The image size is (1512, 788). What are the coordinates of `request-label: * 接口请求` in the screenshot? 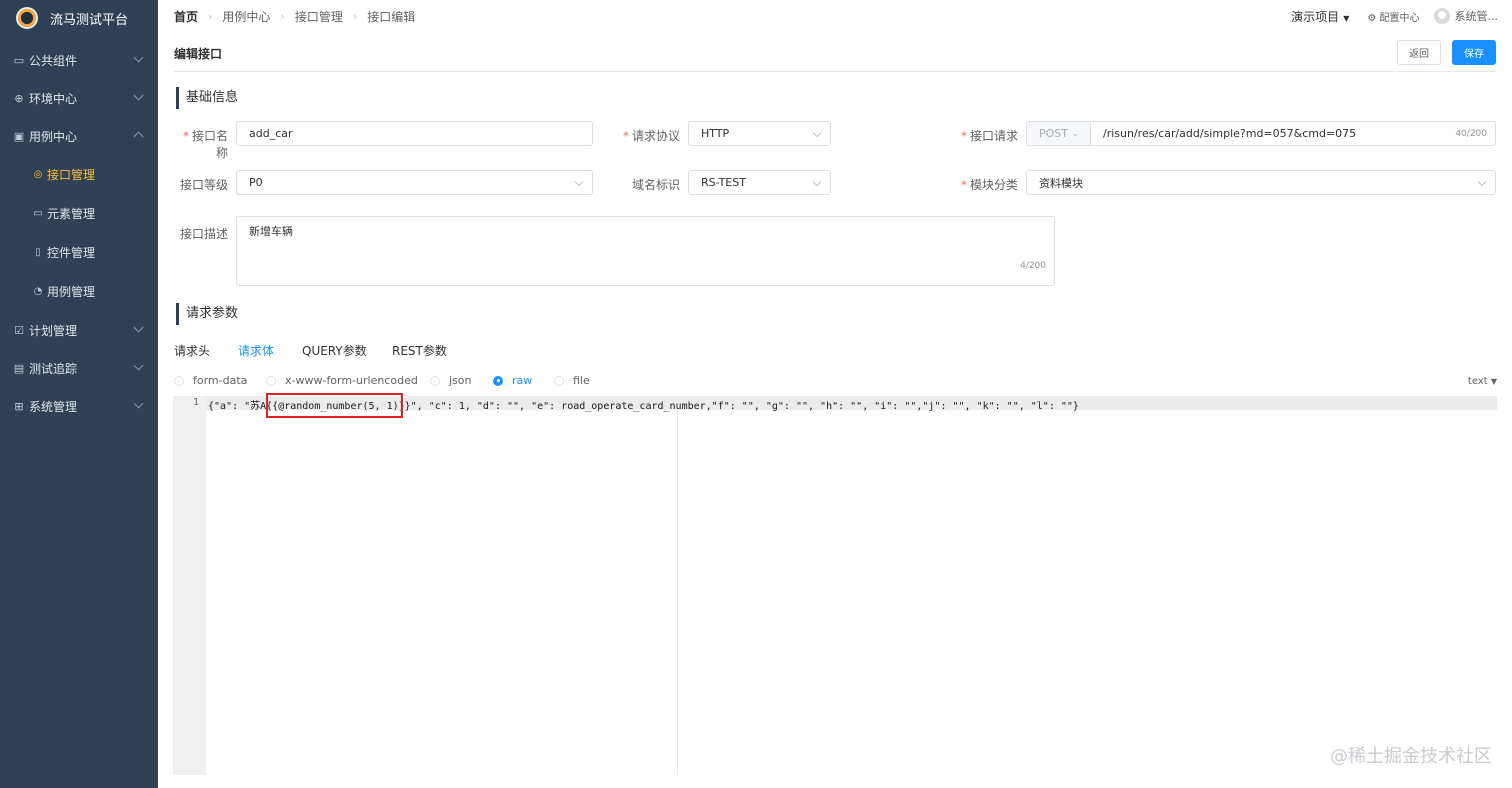 It's located at (989, 136).